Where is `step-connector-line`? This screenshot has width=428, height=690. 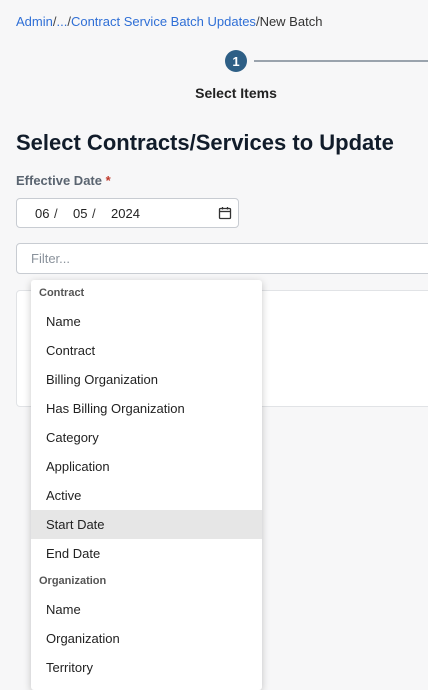 step-connector-line is located at coordinates (341, 61).